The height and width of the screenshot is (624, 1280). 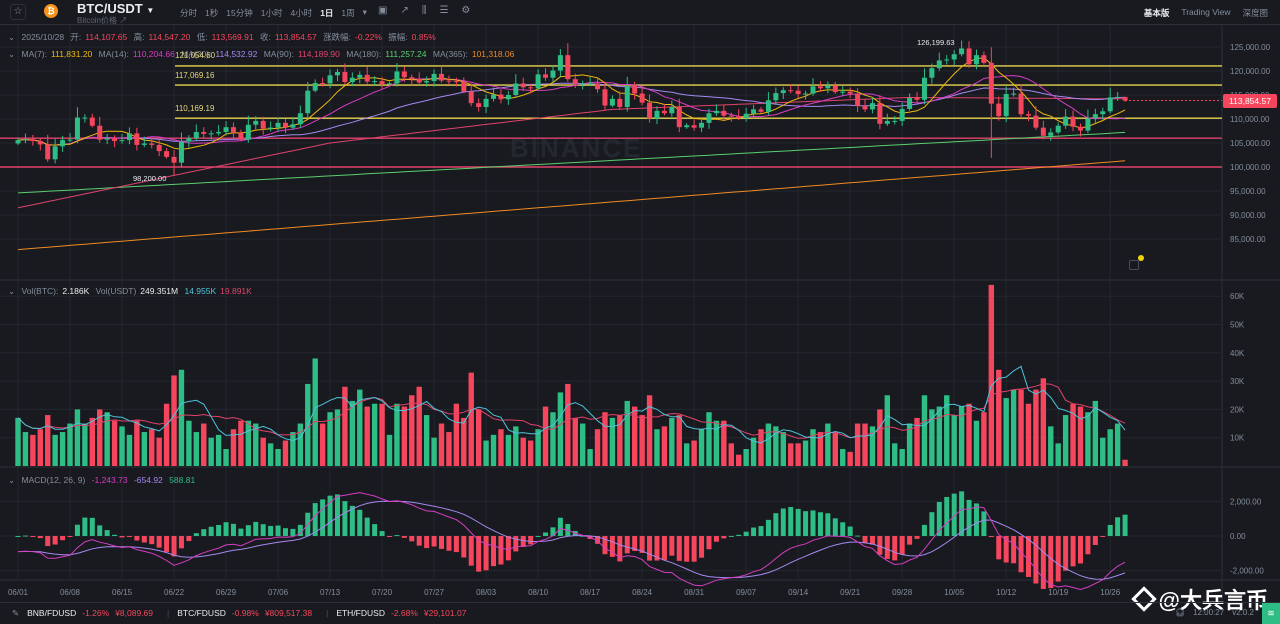 I want to click on level-label: 110,169.19, so click(x=195, y=108).